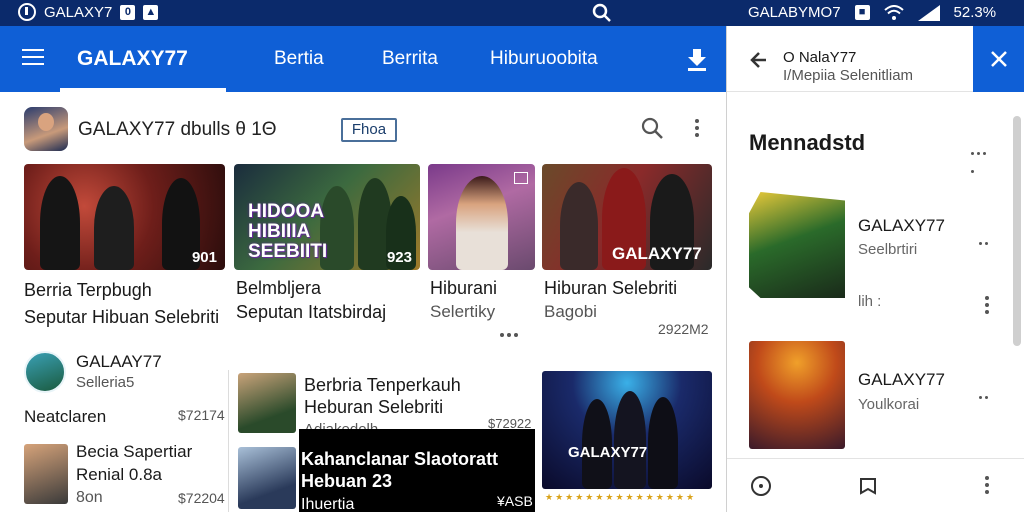  I want to click on status-left: GALAXY7 0 ▲, so click(88, 12).